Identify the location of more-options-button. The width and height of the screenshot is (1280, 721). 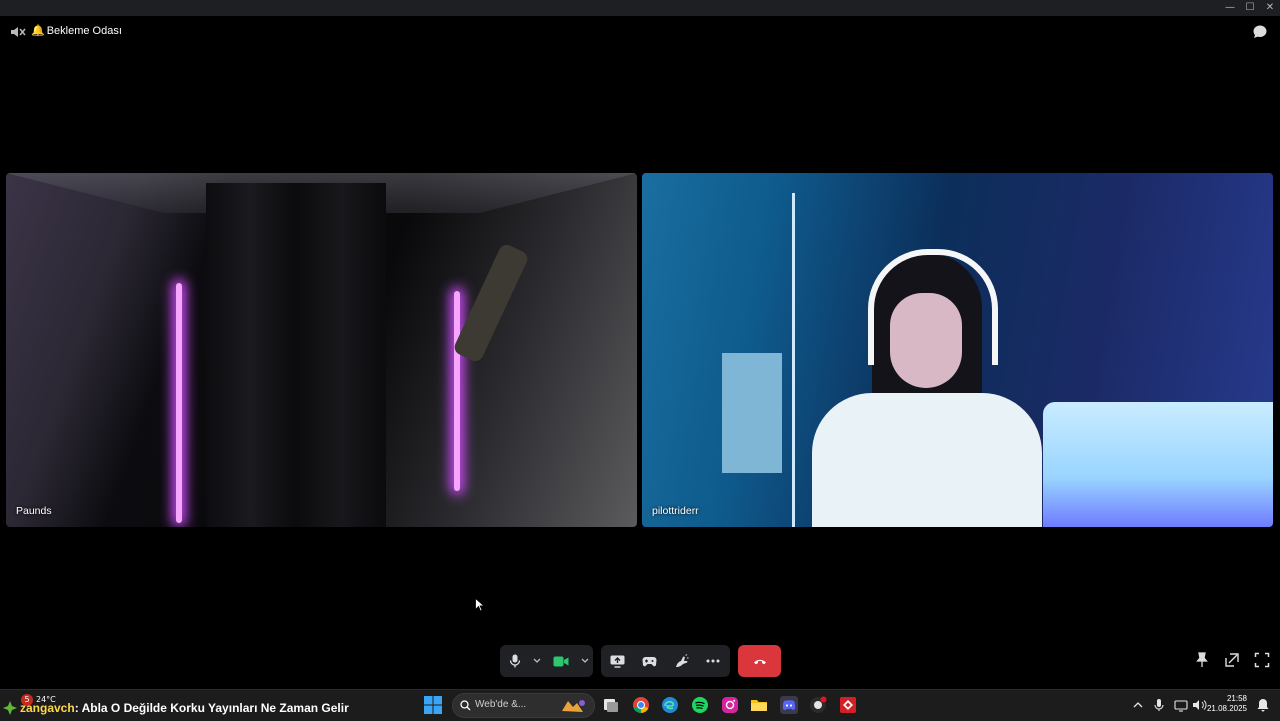
(713, 661).